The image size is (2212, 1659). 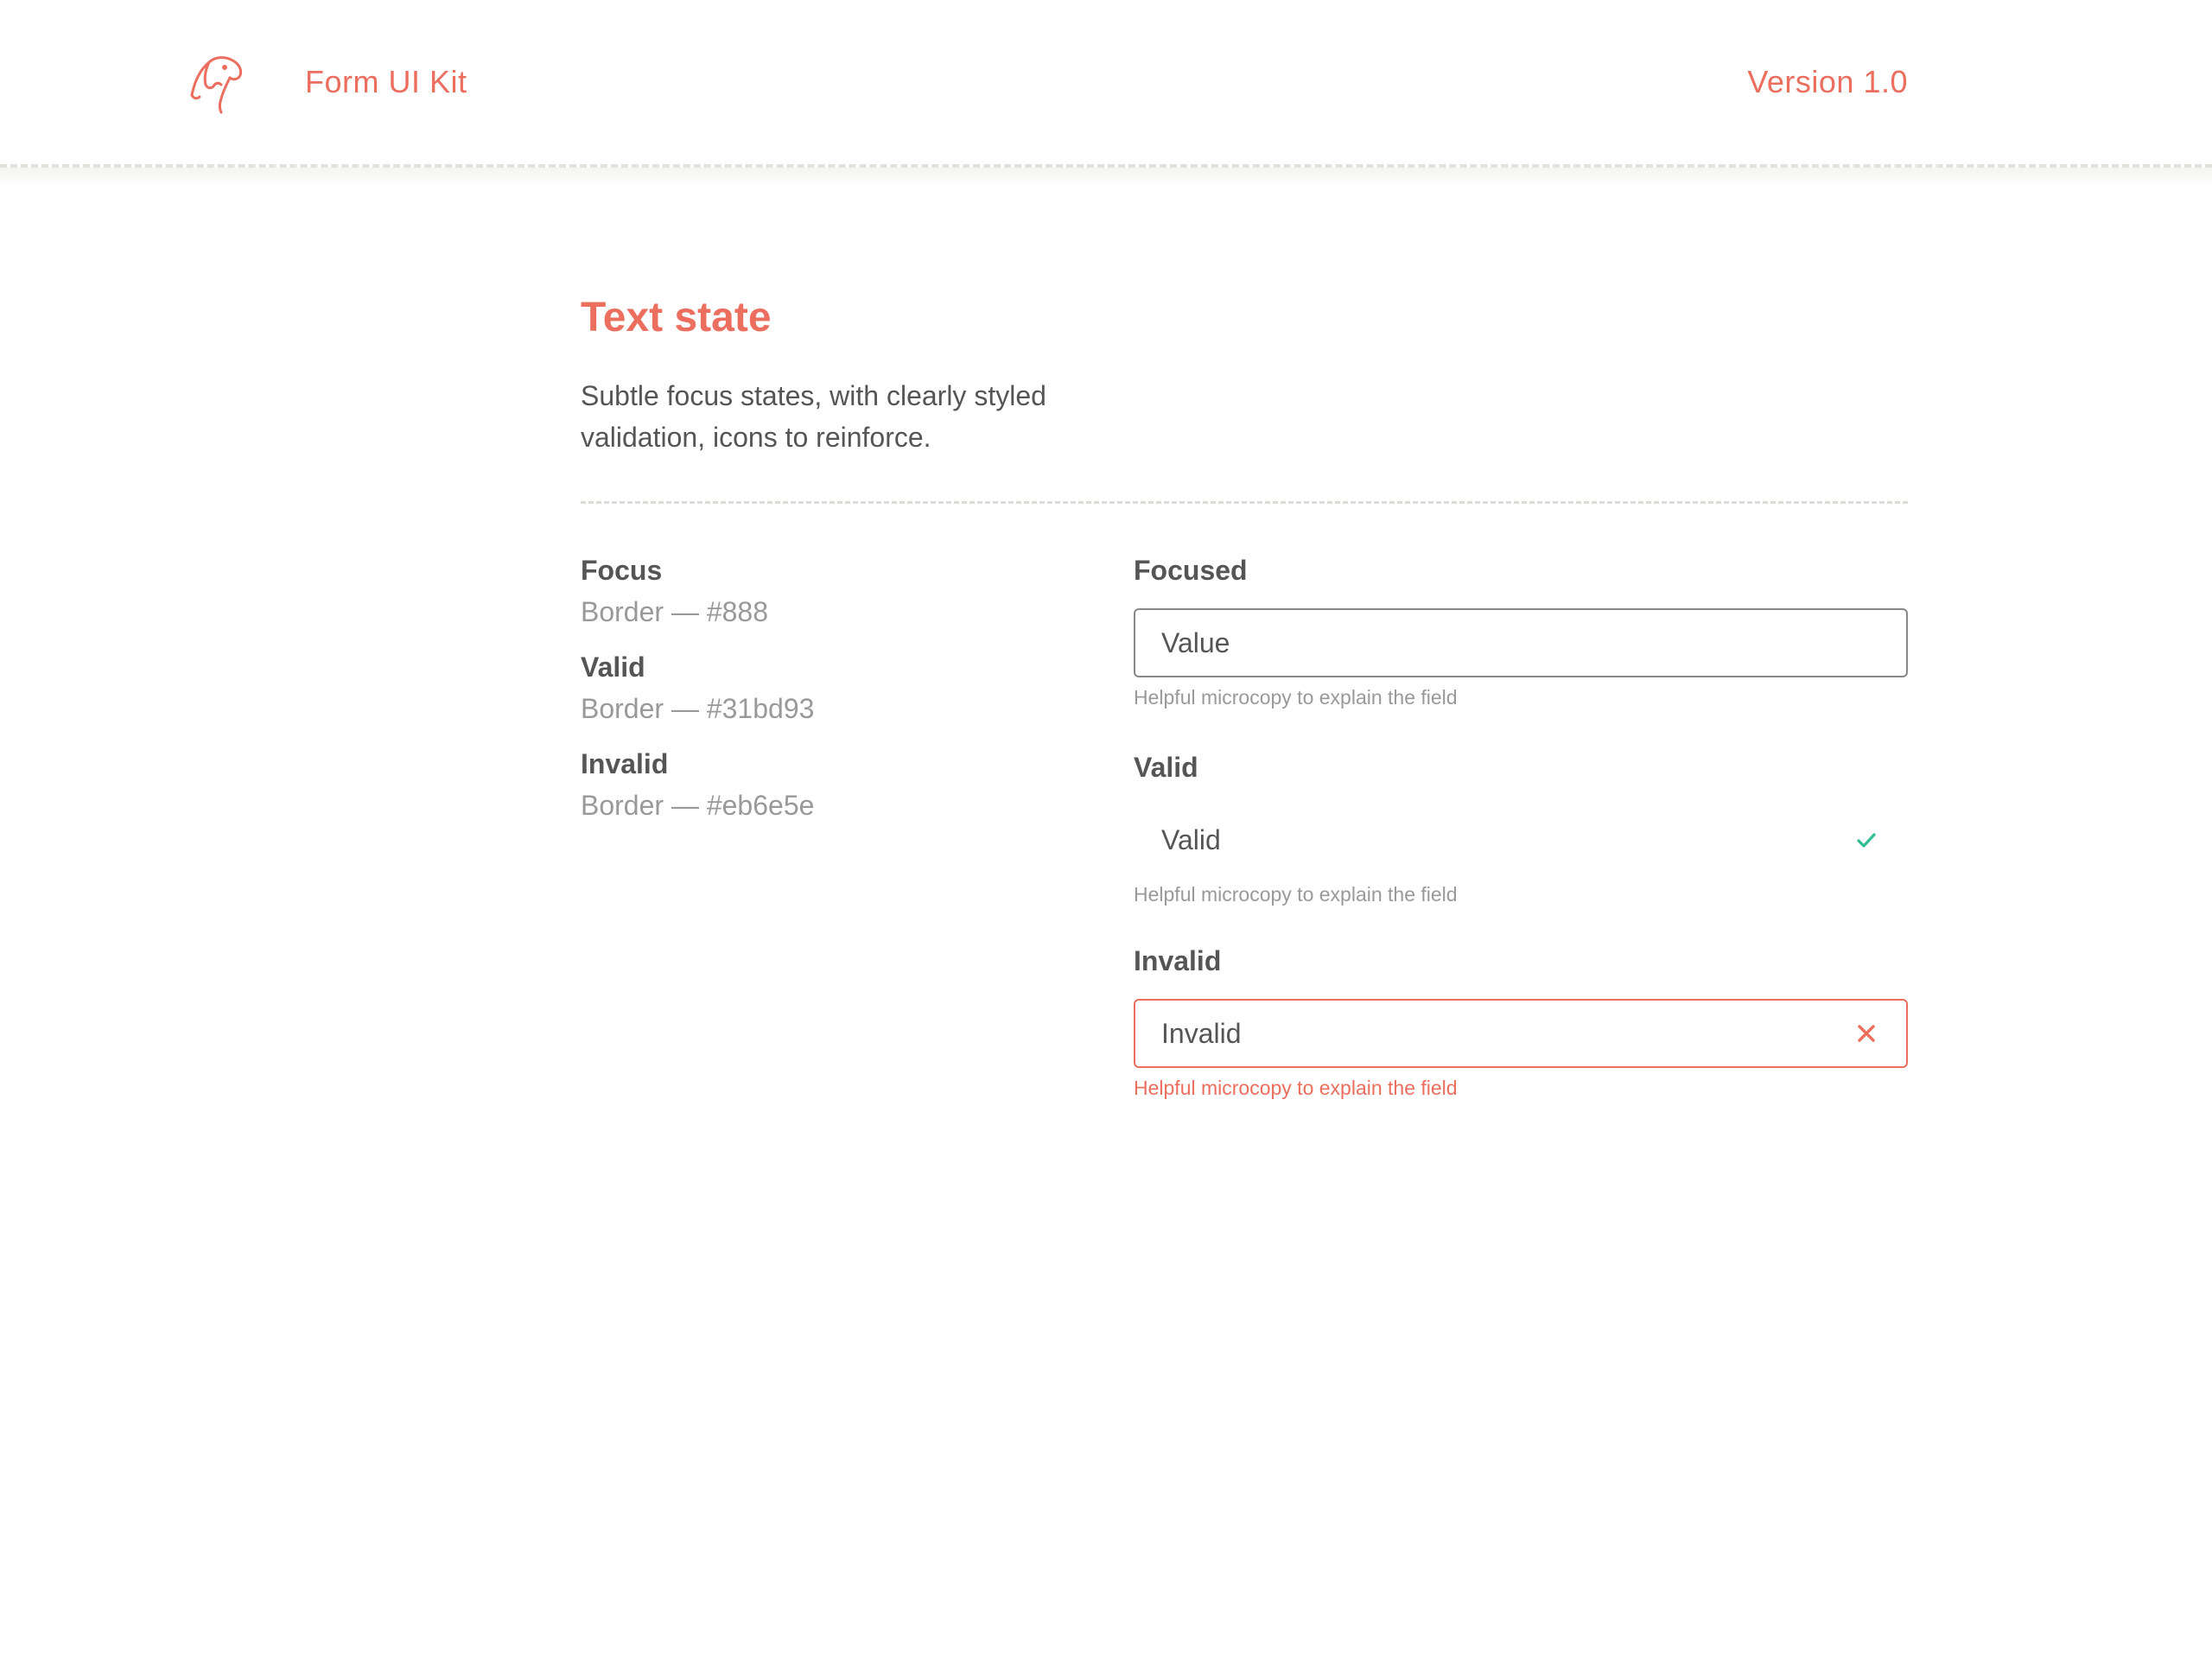 What do you see at coordinates (1296, 1088) in the screenshot?
I see `invalid-field-help: Helpful microcopy to explain the field` at bounding box center [1296, 1088].